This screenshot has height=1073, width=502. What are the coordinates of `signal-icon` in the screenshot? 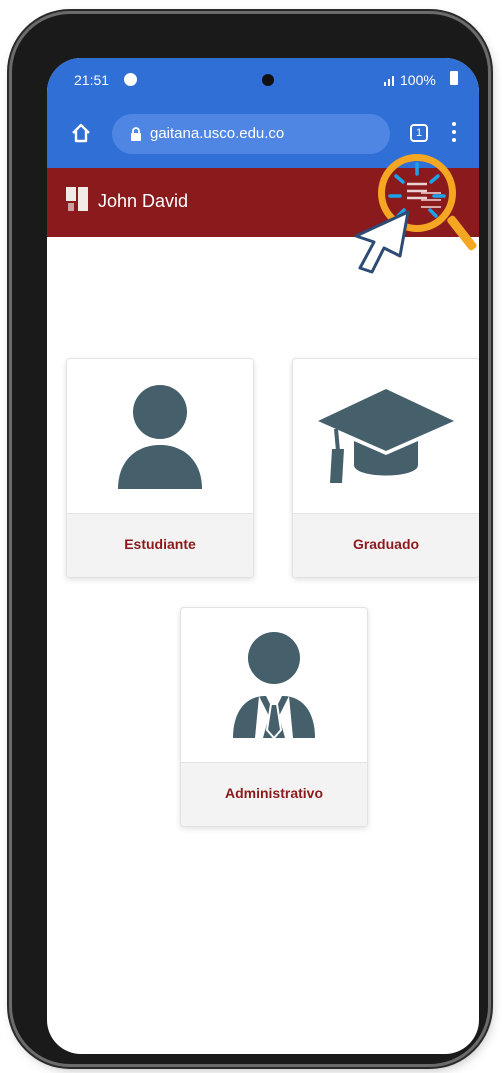 It's located at (389, 81).